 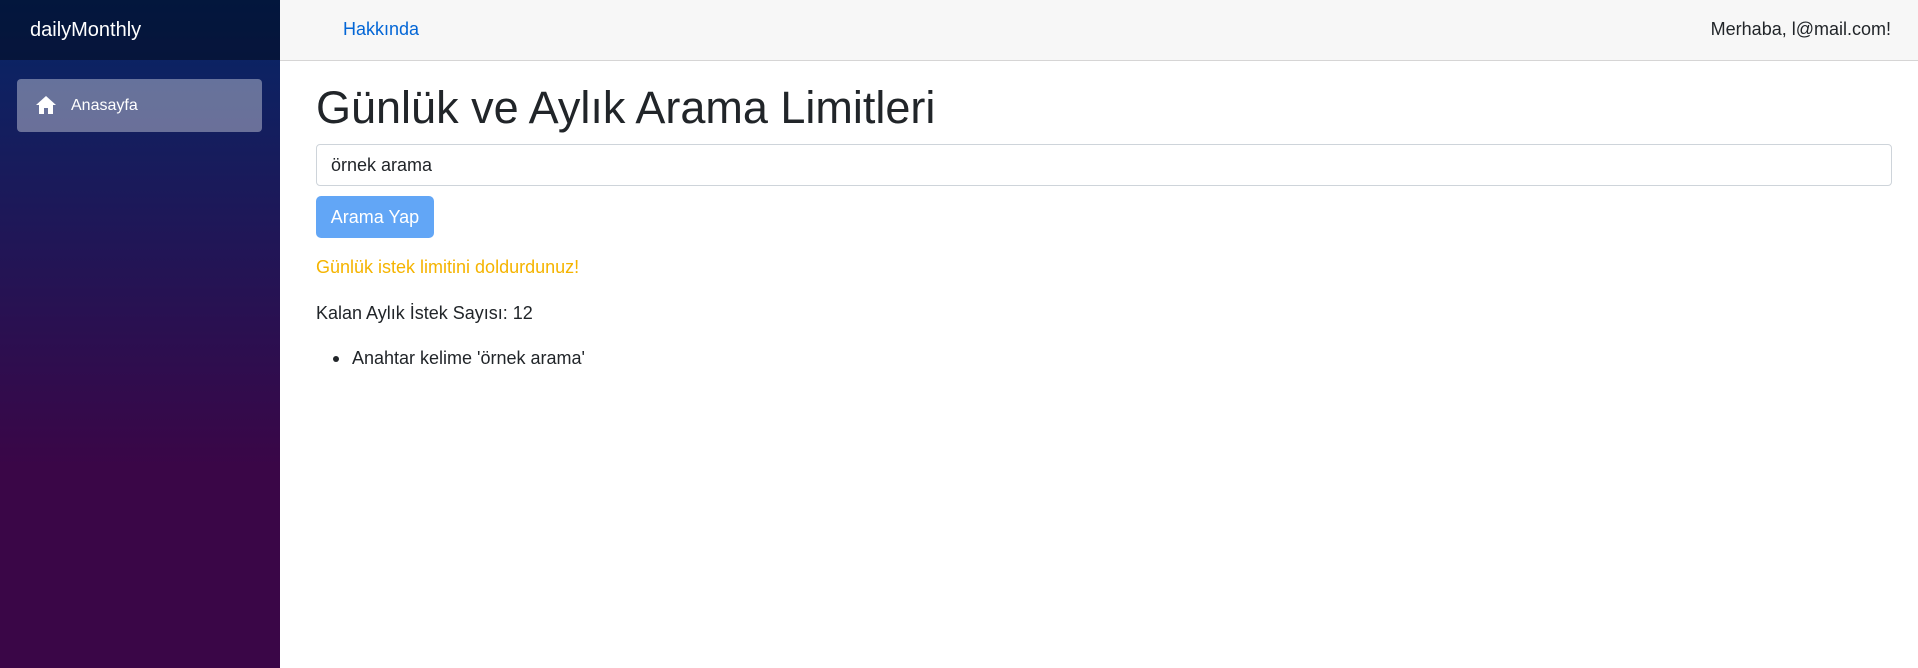 What do you see at coordinates (448, 267) in the screenshot?
I see `daily-limit-warning: Günlük istek limitini doldurdunuz!` at bounding box center [448, 267].